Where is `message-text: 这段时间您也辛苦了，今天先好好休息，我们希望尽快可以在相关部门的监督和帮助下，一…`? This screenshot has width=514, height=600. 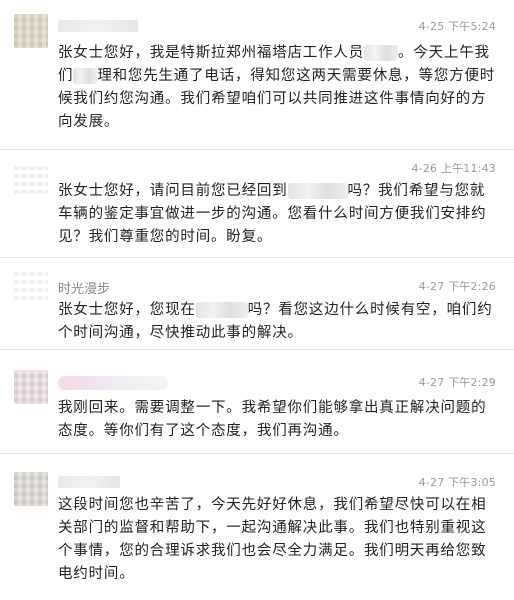 message-text: 这段时间您也辛苦了，今天先好好休息，我们希望尽快可以在相关部门的监督和帮助下，一… is located at coordinates (272, 539).